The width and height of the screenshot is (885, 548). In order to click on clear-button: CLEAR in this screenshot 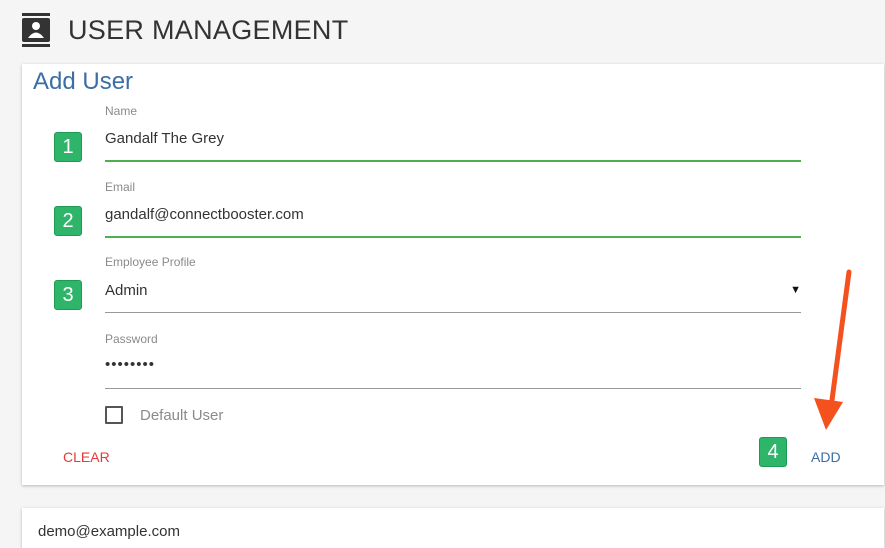, I will do `click(86, 457)`.